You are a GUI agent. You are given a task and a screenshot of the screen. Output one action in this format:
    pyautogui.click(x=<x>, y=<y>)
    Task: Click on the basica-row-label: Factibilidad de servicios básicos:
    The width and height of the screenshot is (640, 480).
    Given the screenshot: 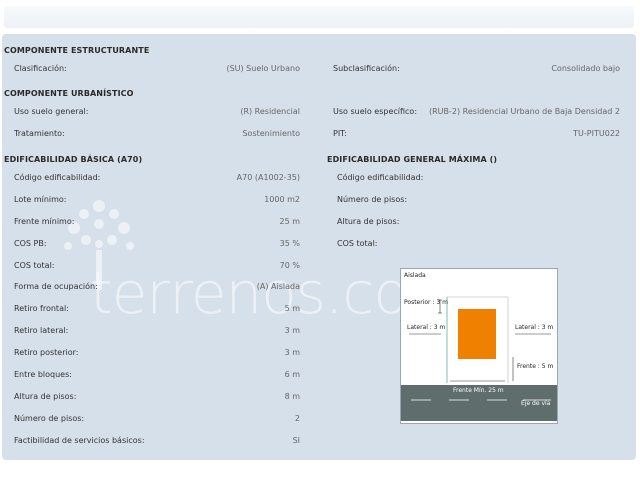 What is the action you would take?
    pyautogui.click(x=79, y=440)
    